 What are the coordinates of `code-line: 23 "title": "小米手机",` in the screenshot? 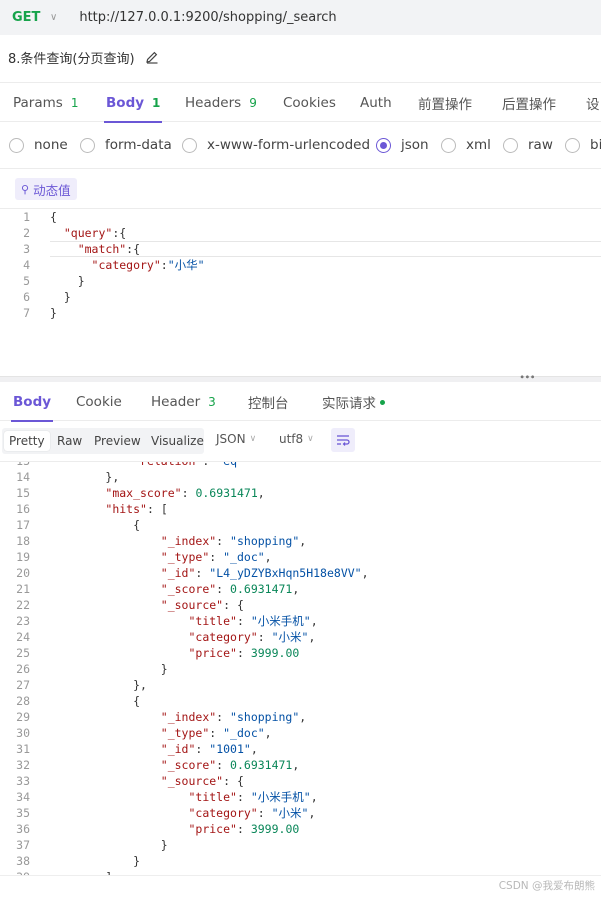 It's located at (300, 621).